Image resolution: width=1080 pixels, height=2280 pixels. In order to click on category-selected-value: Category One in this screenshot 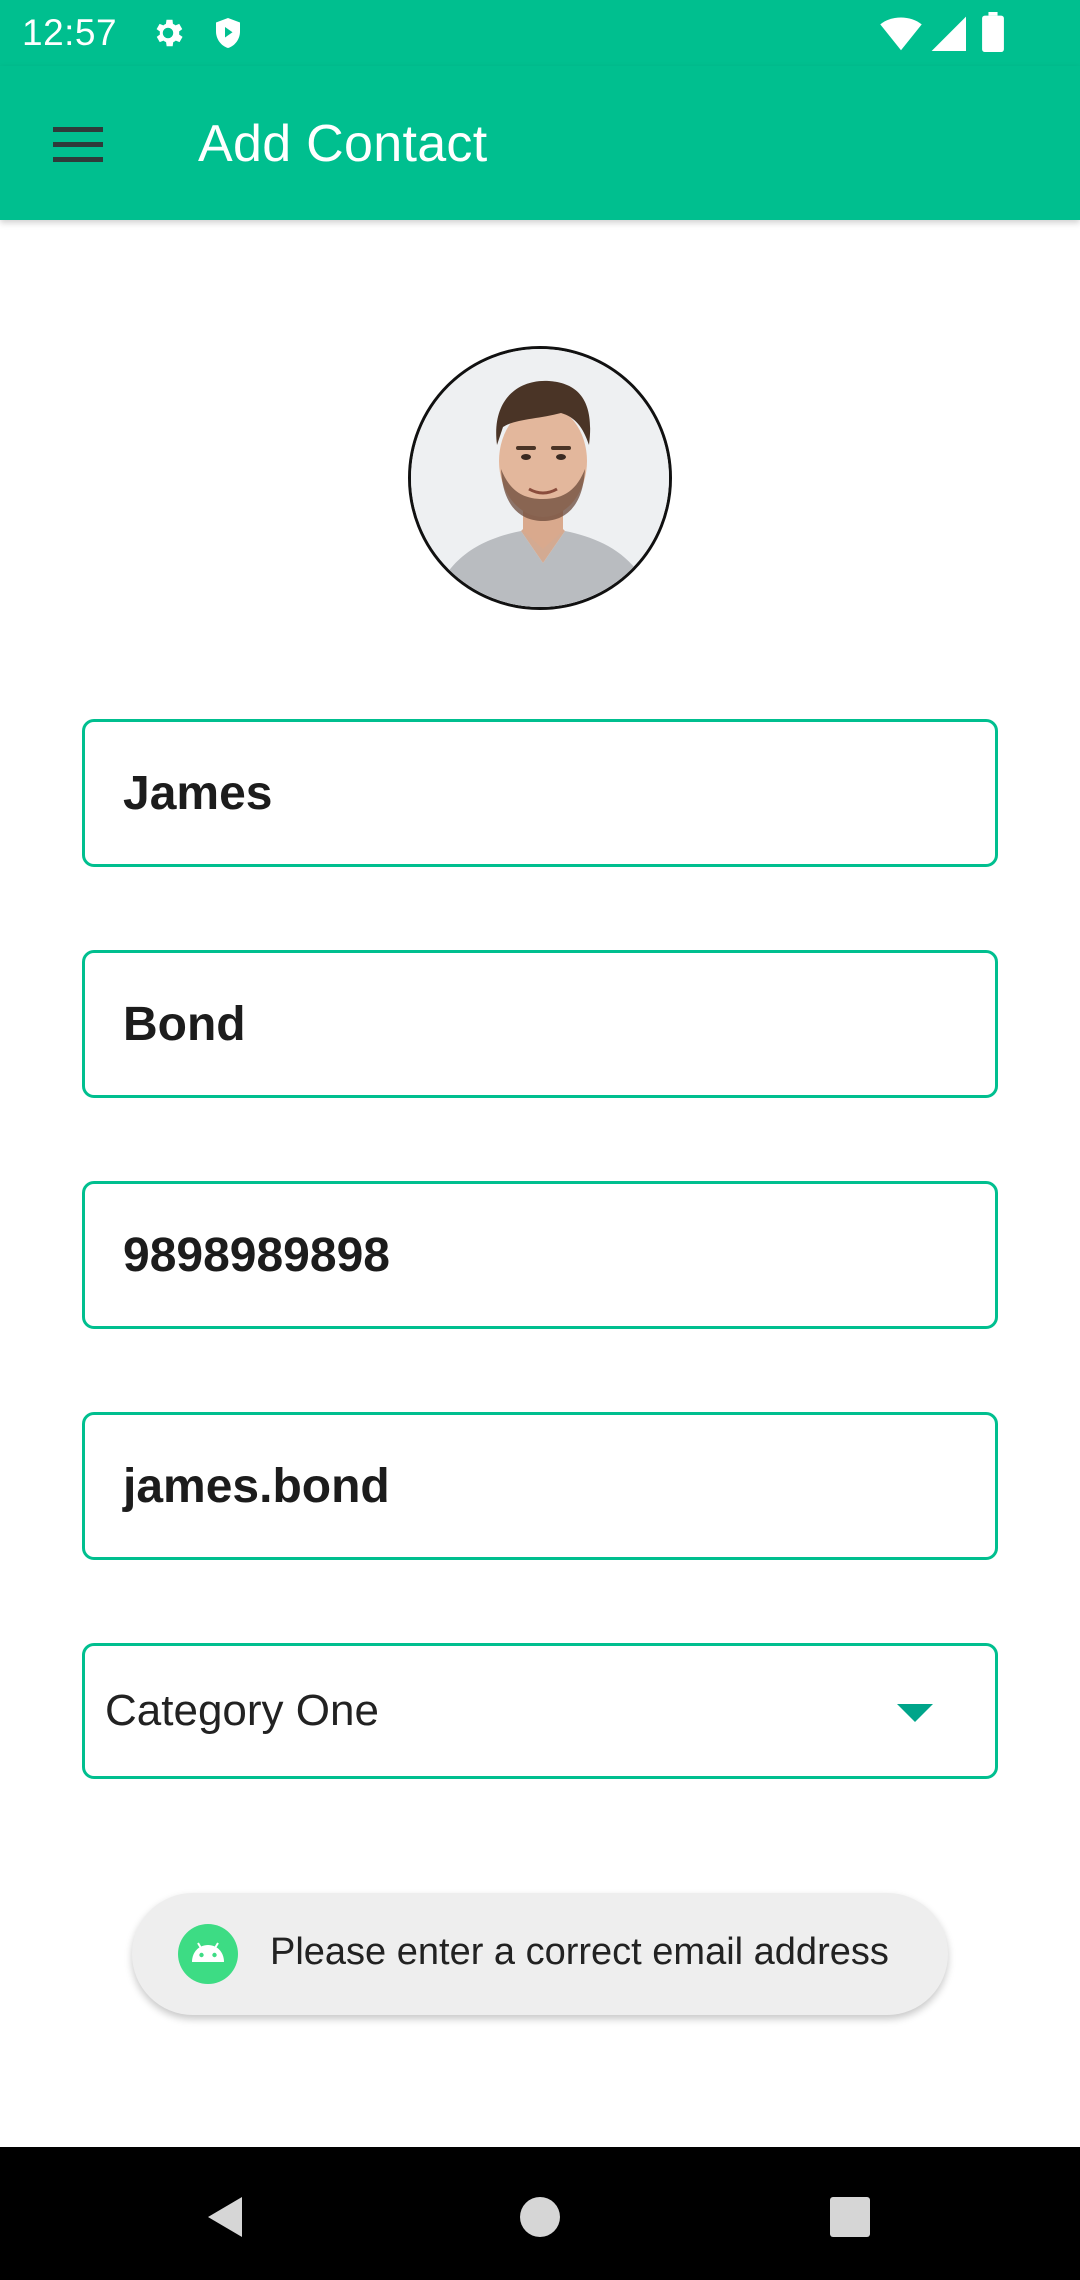, I will do `click(242, 1710)`.